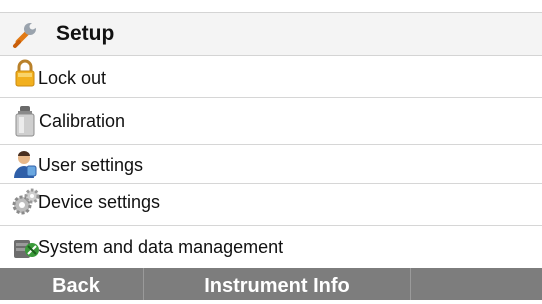 The width and height of the screenshot is (542, 304). I want to click on menu-item-system-data-management: System and data management, so click(271, 247).